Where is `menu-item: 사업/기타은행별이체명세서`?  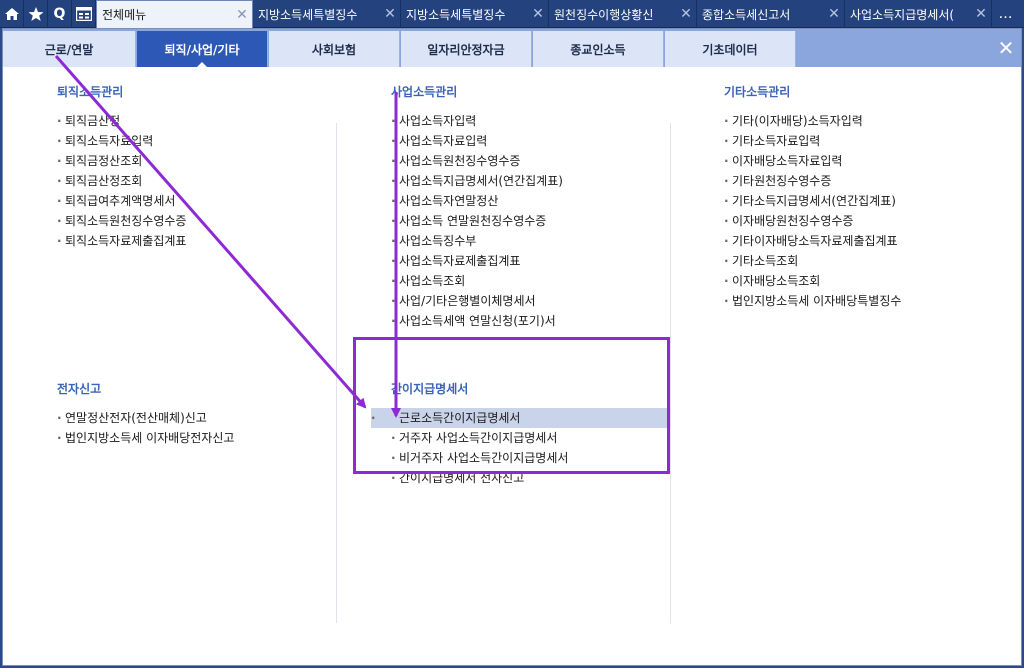
menu-item: 사업/기타은행별이체명세서 is located at coordinates (526, 301).